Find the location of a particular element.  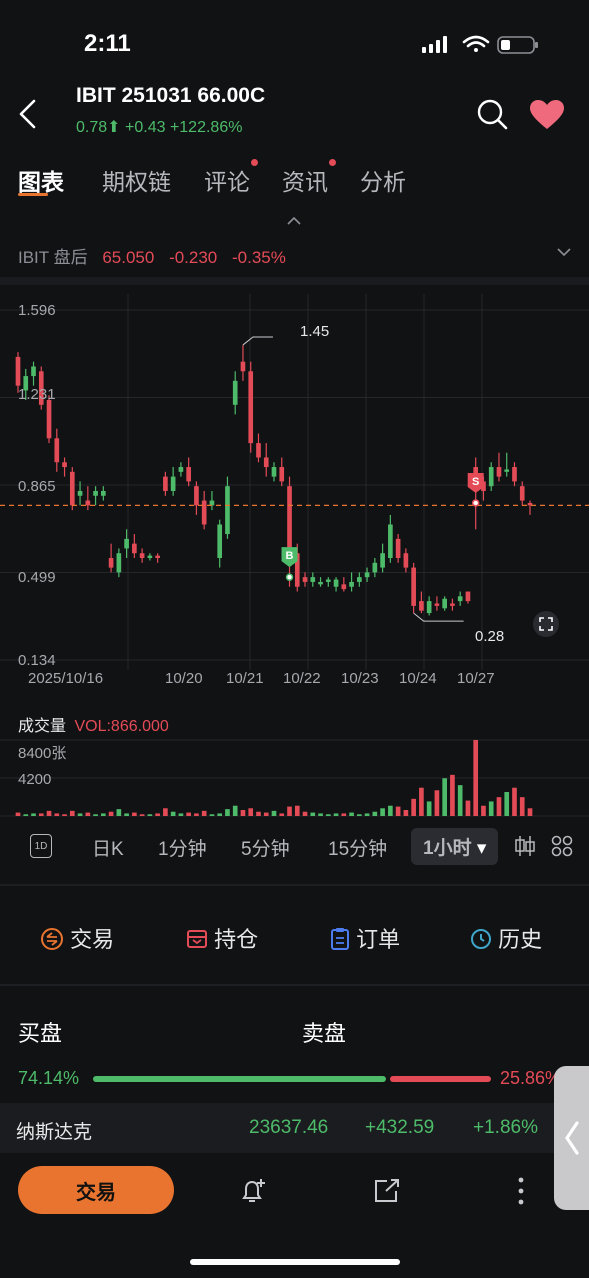

x-tick-label: 10/22 is located at coordinates (302, 678).